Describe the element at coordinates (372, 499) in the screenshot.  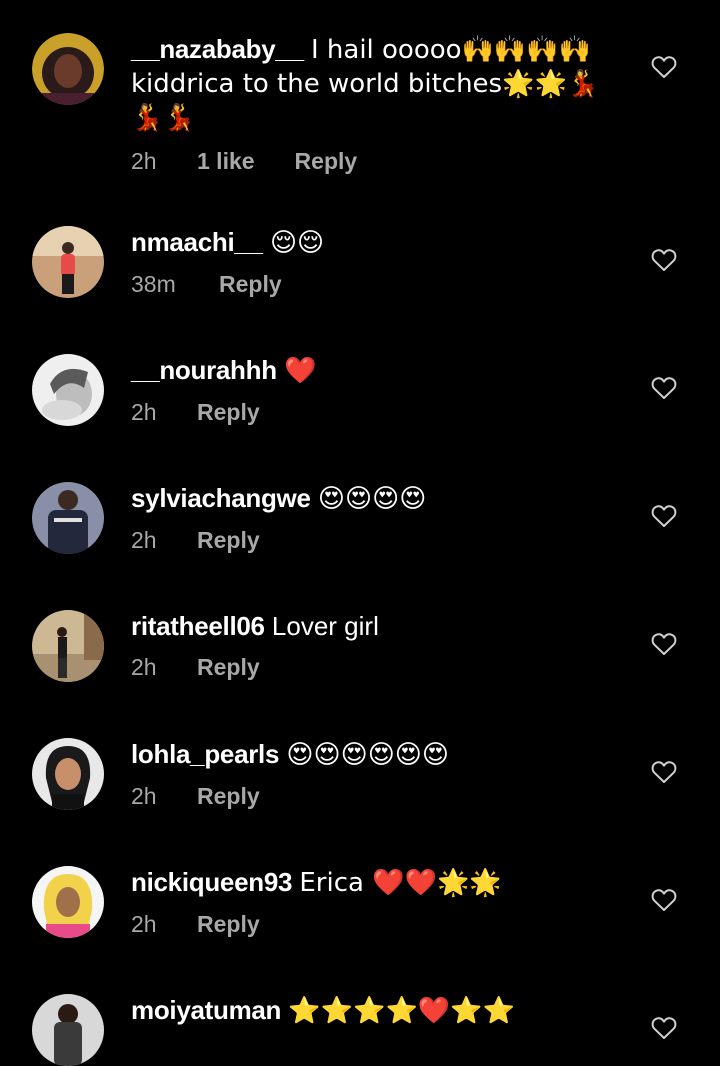
I see `comment-body: 😍😍😍😍` at that location.